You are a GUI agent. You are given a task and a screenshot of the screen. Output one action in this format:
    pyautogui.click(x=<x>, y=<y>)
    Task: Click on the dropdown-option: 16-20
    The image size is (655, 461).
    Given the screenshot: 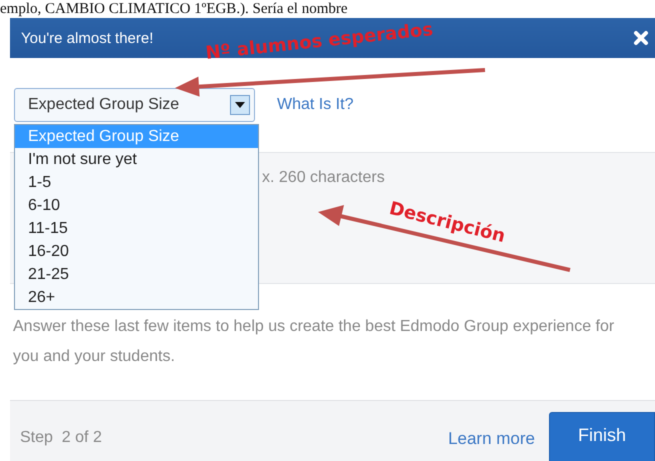 What is the action you would take?
    pyautogui.click(x=136, y=251)
    